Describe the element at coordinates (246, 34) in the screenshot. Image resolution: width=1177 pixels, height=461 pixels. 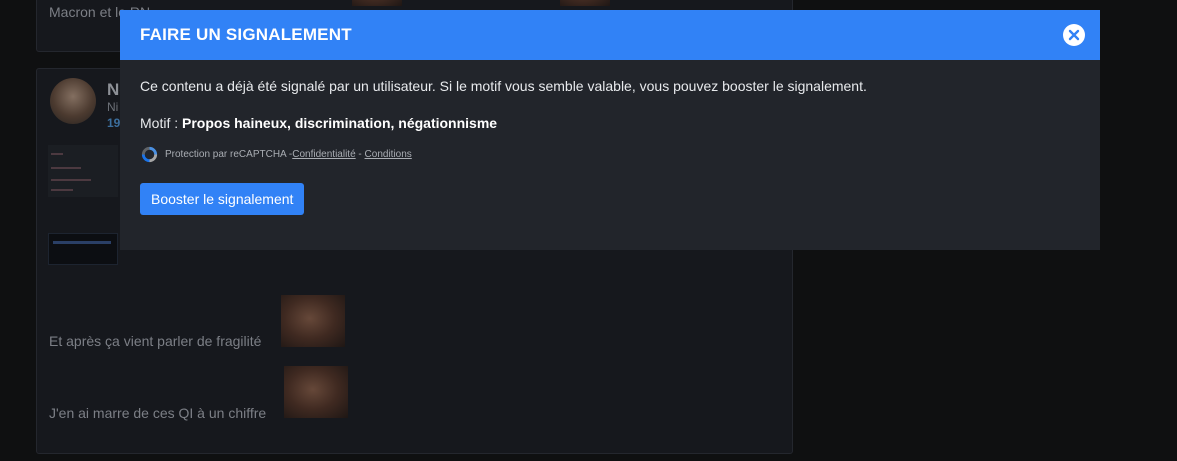
I see `modal-title: FAIRE UN SIGNALEMENT` at that location.